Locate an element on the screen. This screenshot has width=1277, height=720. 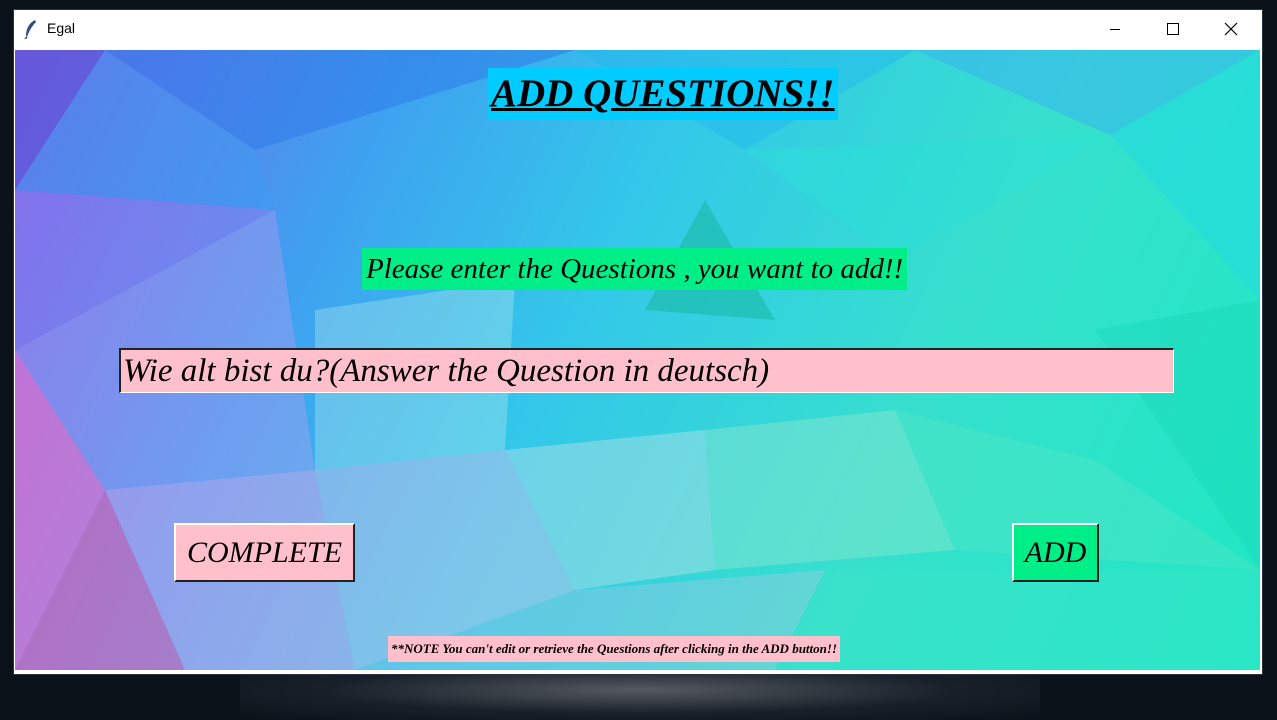
minimize-icon is located at coordinates (1115, 29).